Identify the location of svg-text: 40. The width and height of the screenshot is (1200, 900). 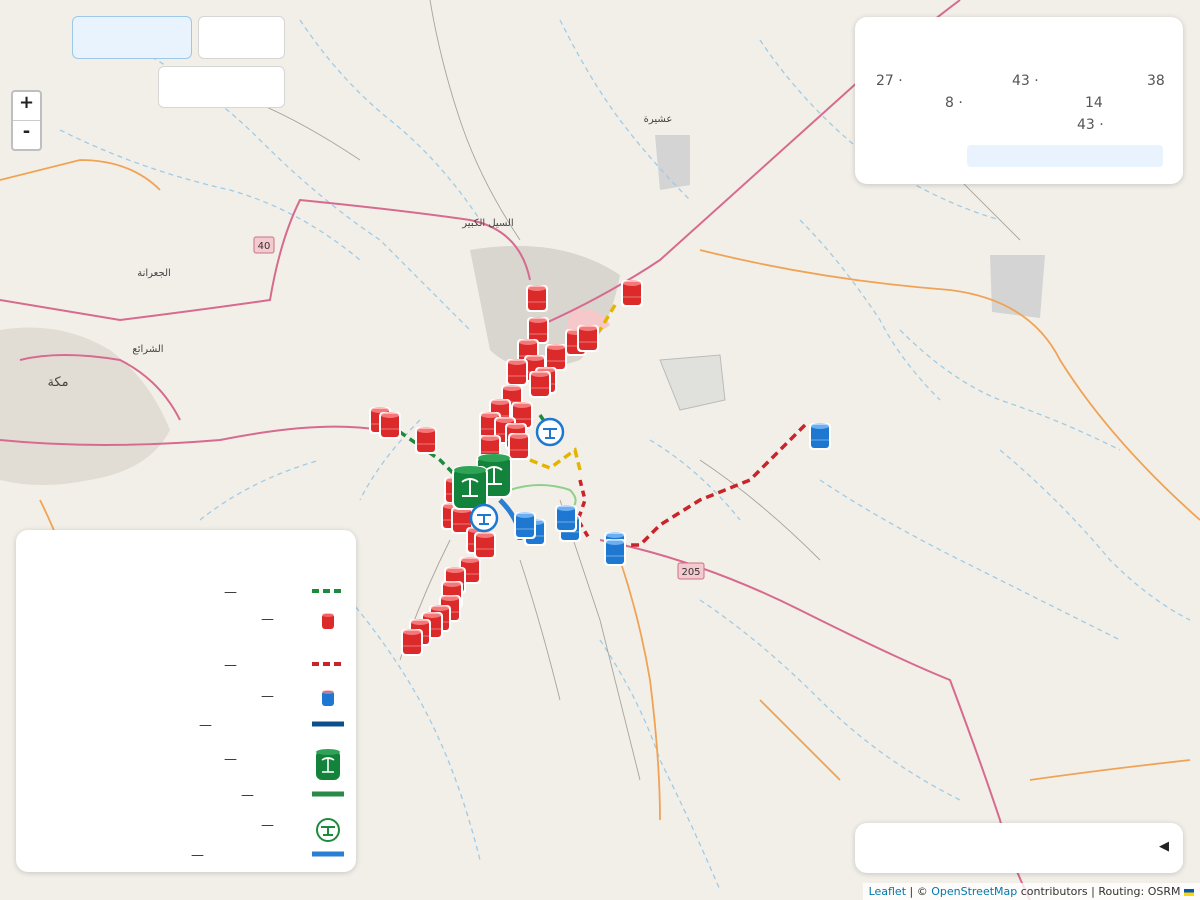
(264, 246).